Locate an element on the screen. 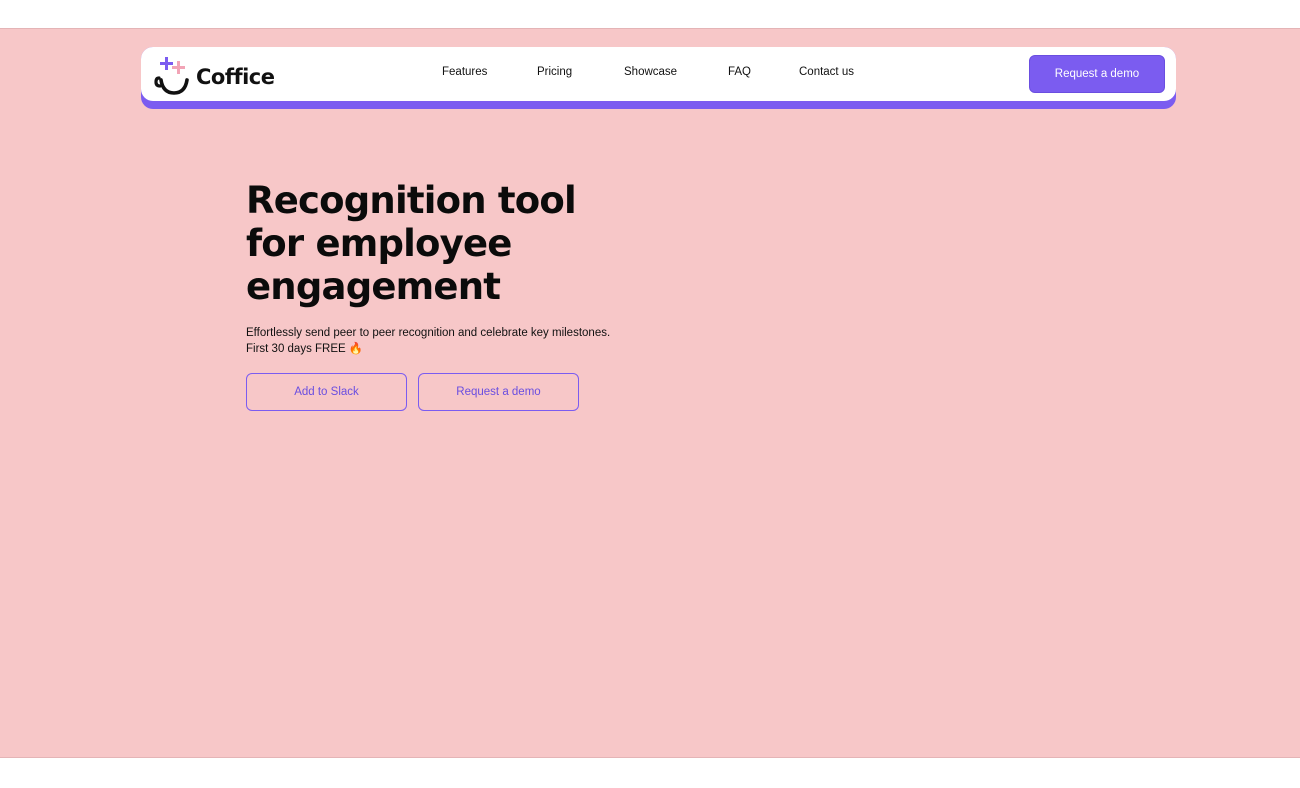 This screenshot has height=788, width=1300. nav-link-faq: FAQ is located at coordinates (739, 72).